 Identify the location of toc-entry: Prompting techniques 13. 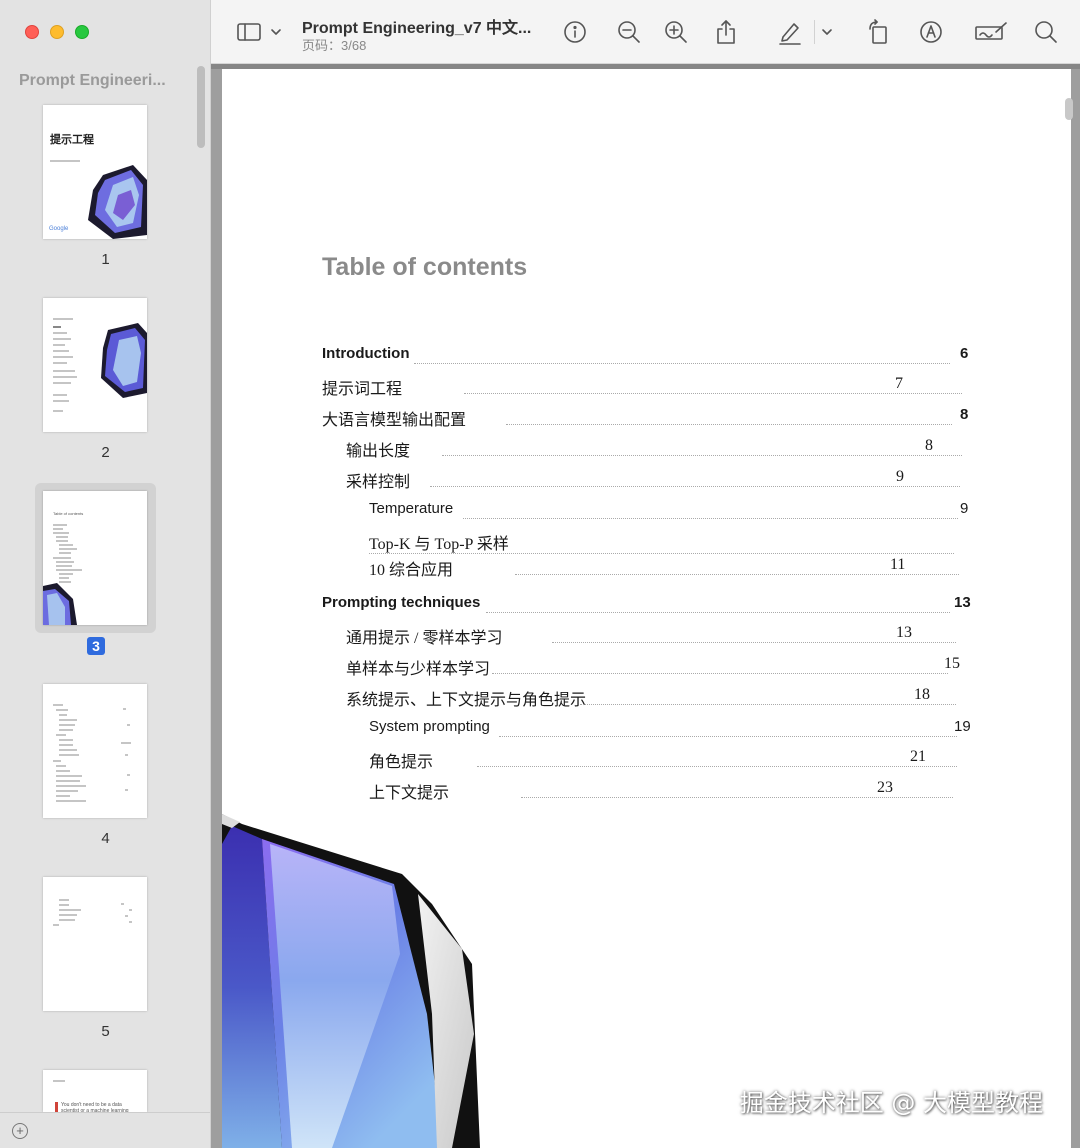
(646, 605).